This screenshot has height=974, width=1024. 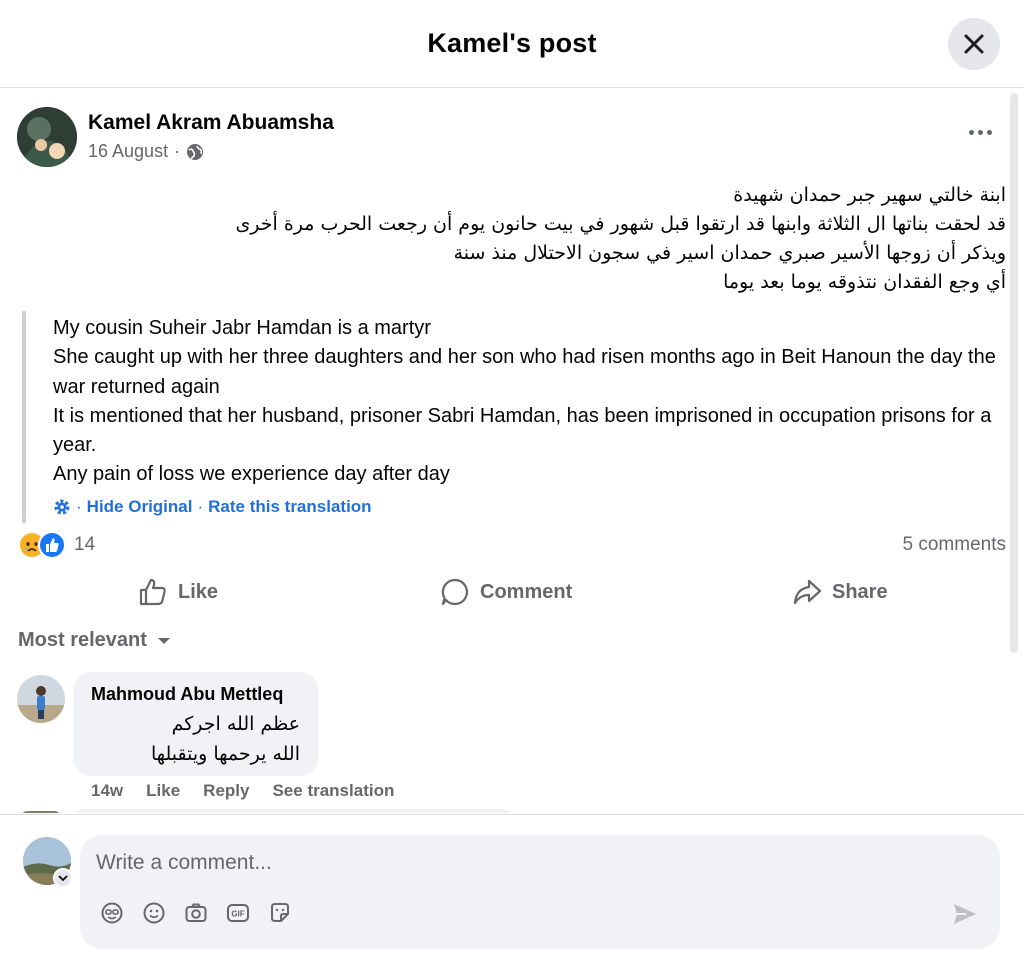 I want to click on post-original-line: أي وجع الفقدان نتذوقه يوما بعد يوما, so click(x=864, y=282).